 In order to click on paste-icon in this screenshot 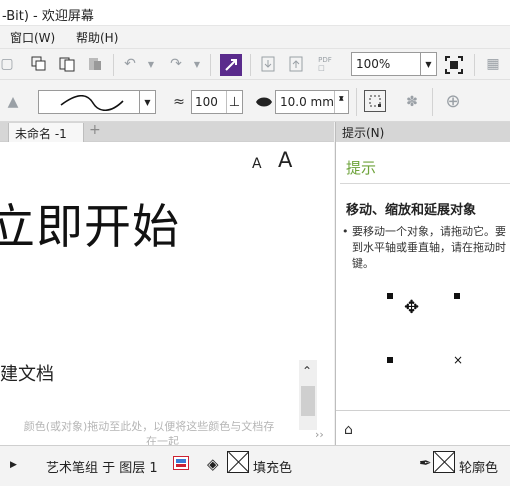, I will do `click(95, 64)`.